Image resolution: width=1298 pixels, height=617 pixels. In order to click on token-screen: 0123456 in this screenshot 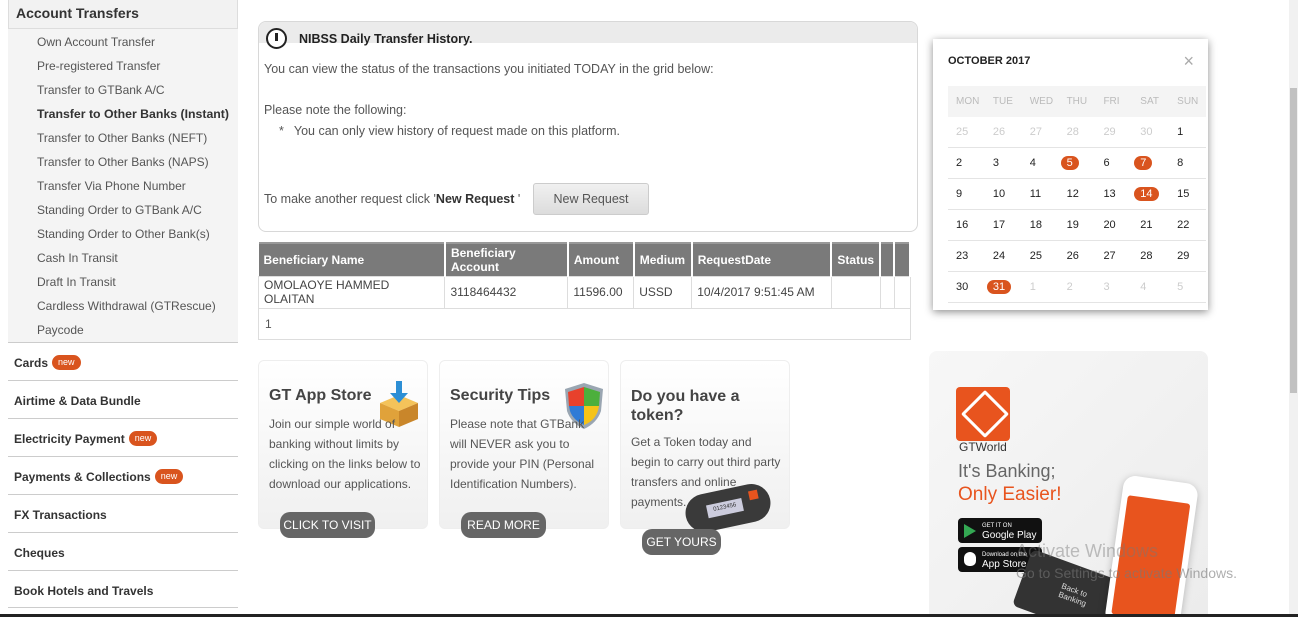, I will do `click(725, 508)`.